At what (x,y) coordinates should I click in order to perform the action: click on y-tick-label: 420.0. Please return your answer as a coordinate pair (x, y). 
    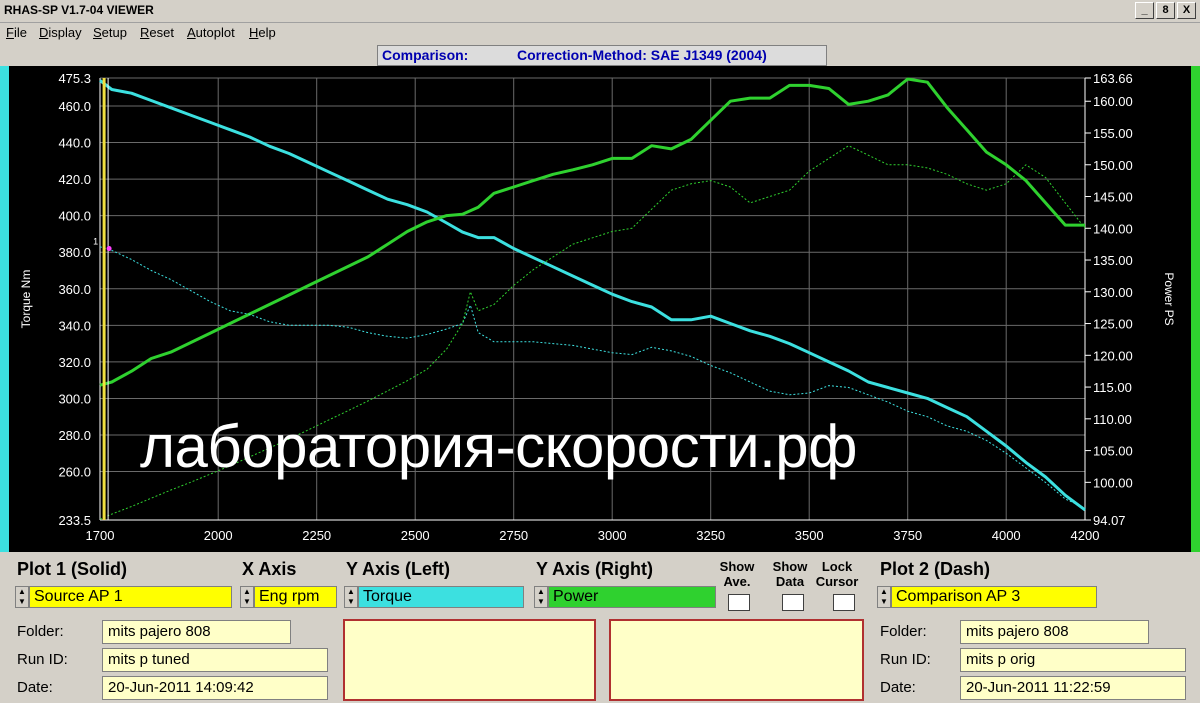
    Looking at the image, I should click on (74, 179).